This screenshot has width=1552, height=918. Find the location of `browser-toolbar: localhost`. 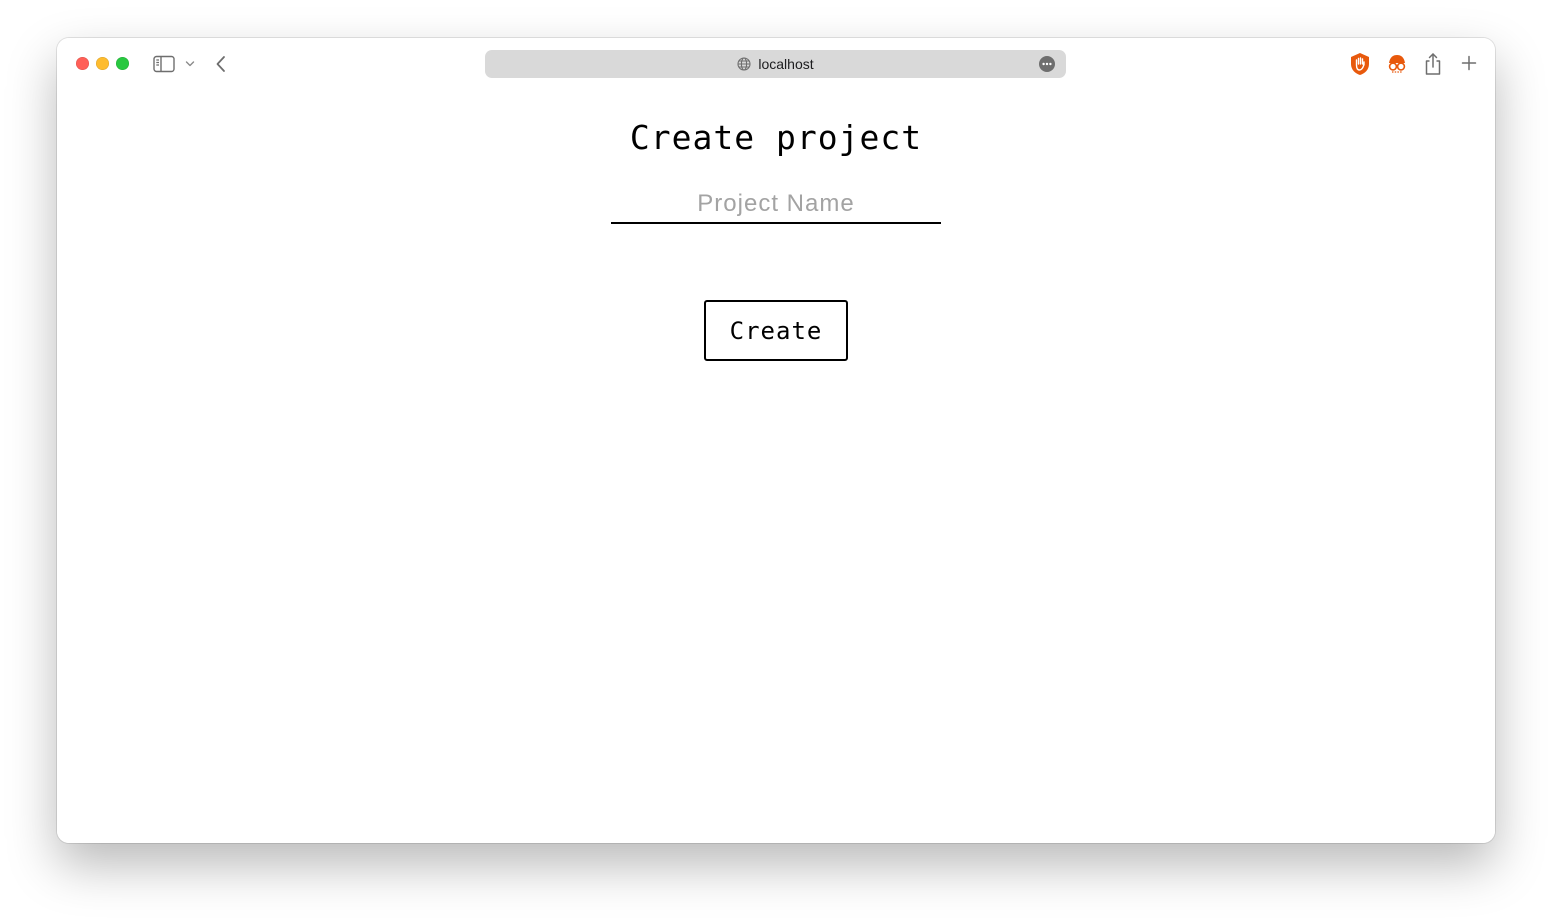

browser-toolbar: localhost is located at coordinates (776, 64).